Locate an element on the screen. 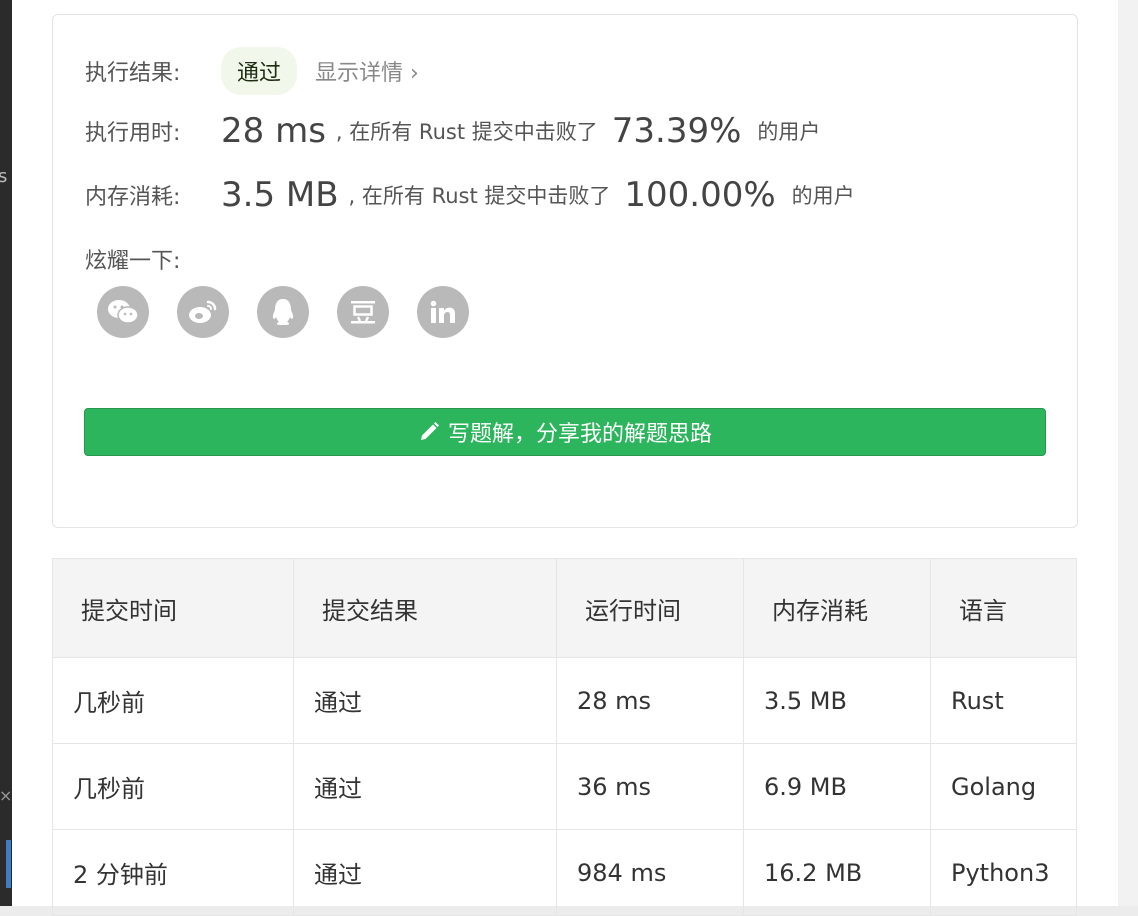 This screenshot has height=916, width=1138. cell-memory: 6.9 MB is located at coordinates (837, 786).